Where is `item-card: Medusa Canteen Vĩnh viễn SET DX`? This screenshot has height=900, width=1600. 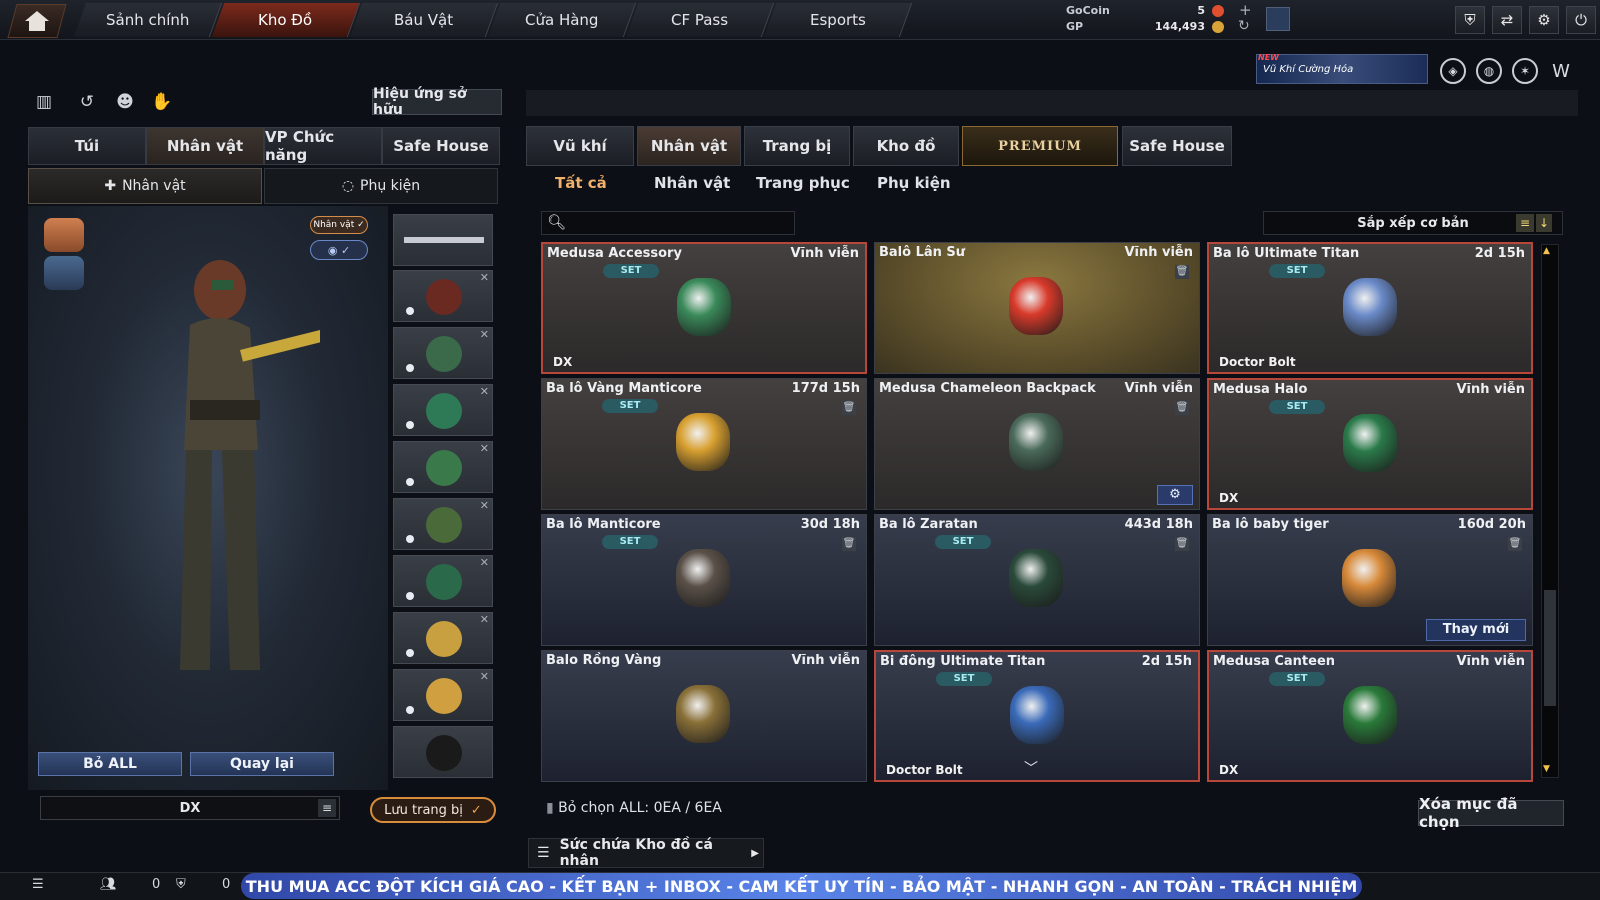
item-card: Medusa Canteen Vĩnh viễn SET DX is located at coordinates (1370, 716).